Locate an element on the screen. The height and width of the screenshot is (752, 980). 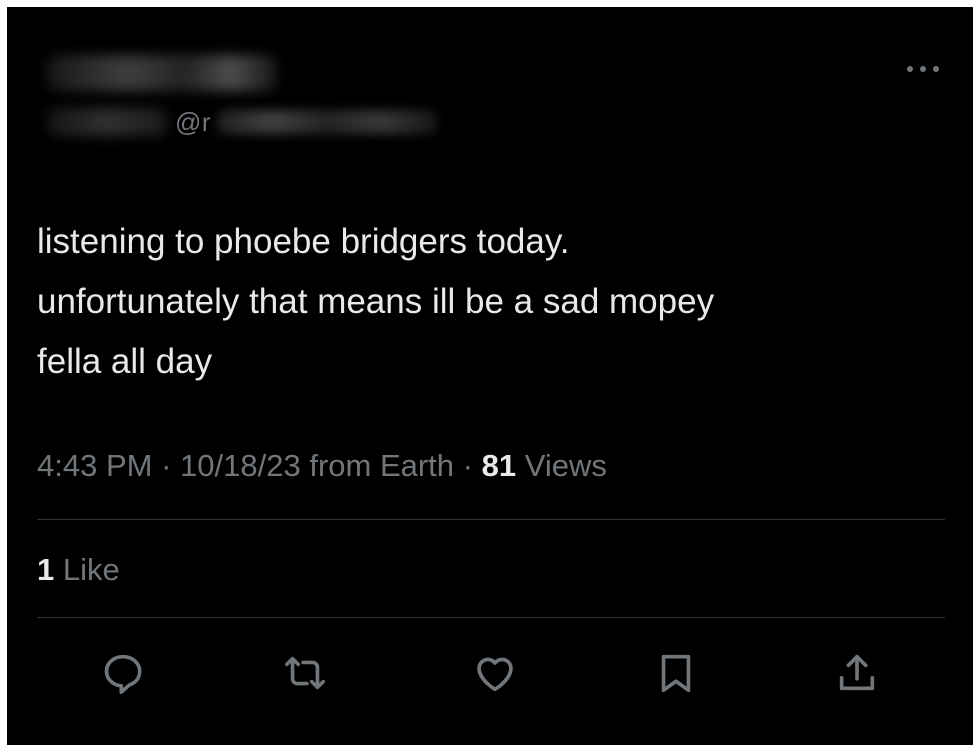
like-button is located at coordinates (495, 673).